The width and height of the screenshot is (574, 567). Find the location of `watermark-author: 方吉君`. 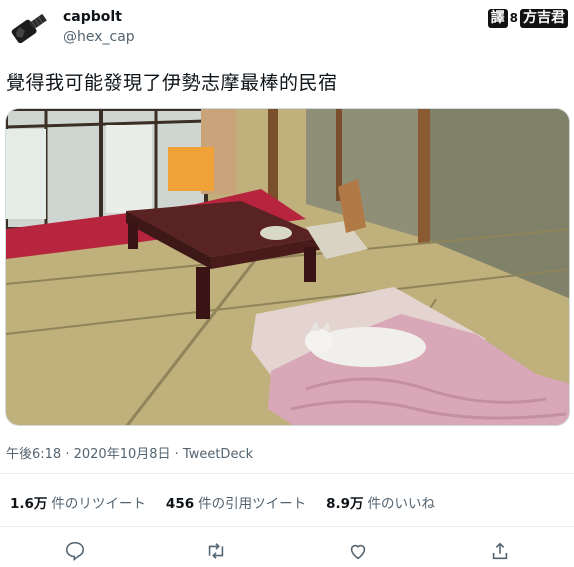

watermark-author: 方吉君 is located at coordinates (544, 18).